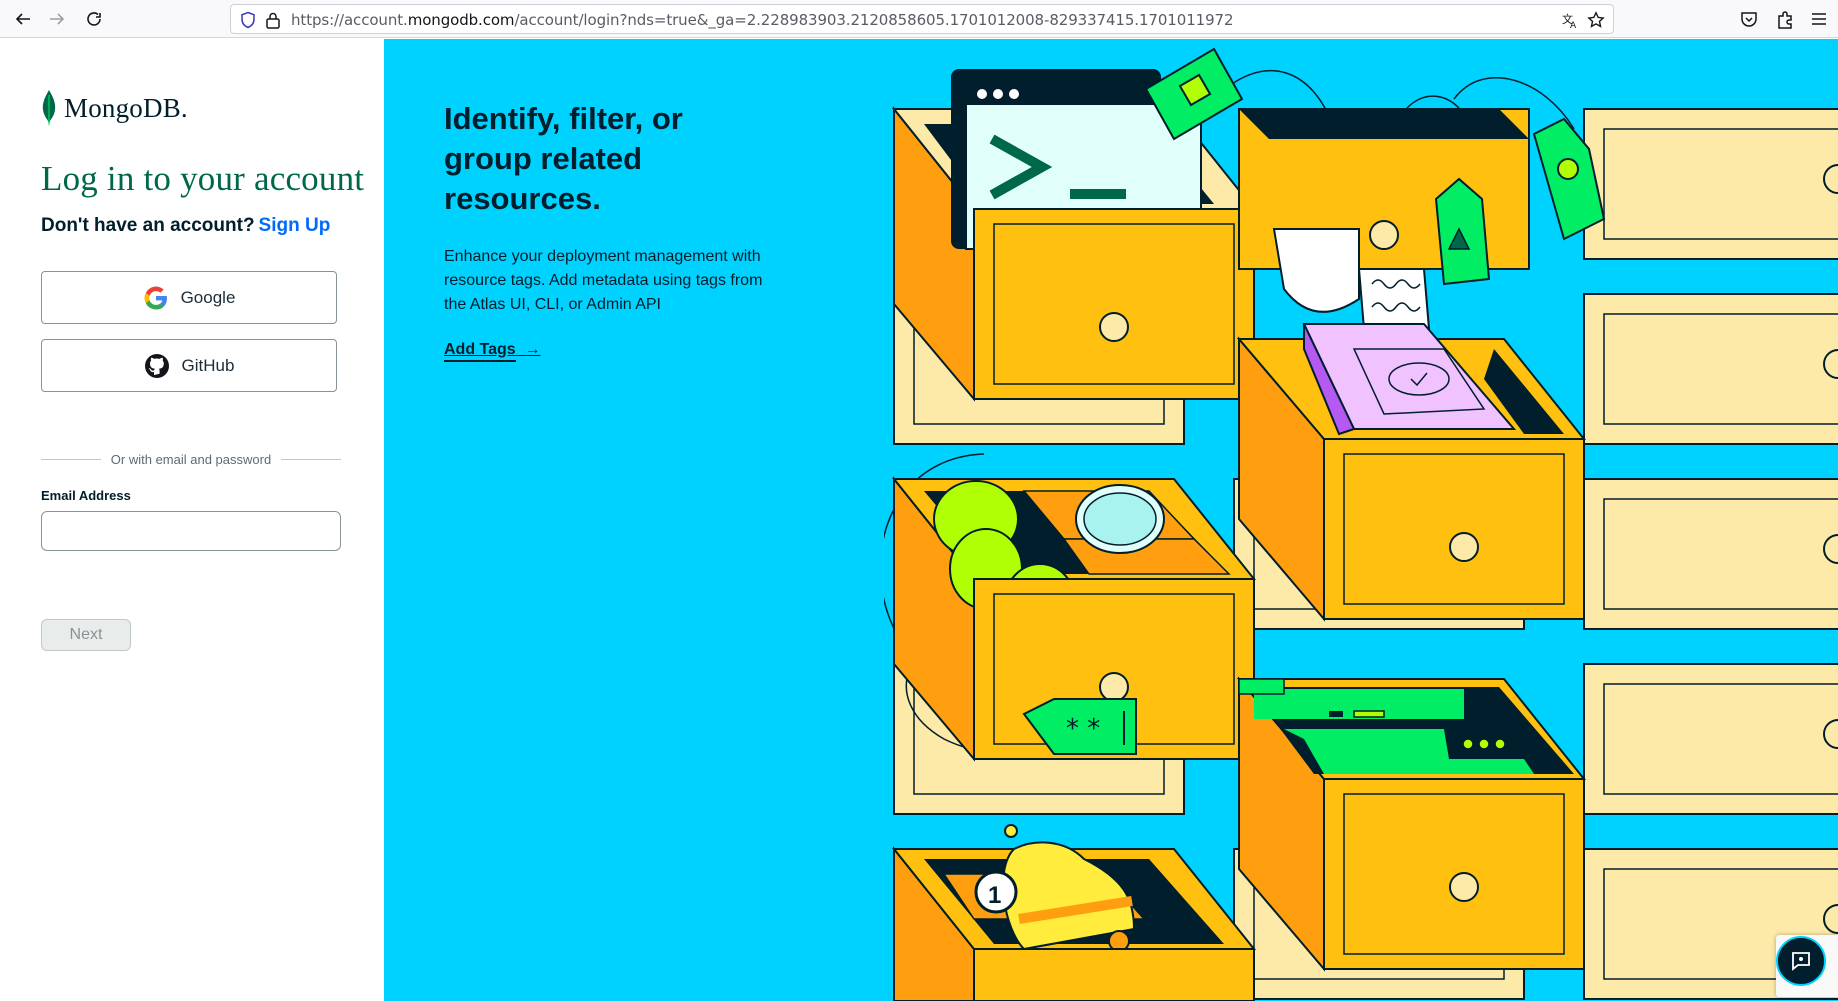  I want to click on menu-icon, so click(1819, 19).